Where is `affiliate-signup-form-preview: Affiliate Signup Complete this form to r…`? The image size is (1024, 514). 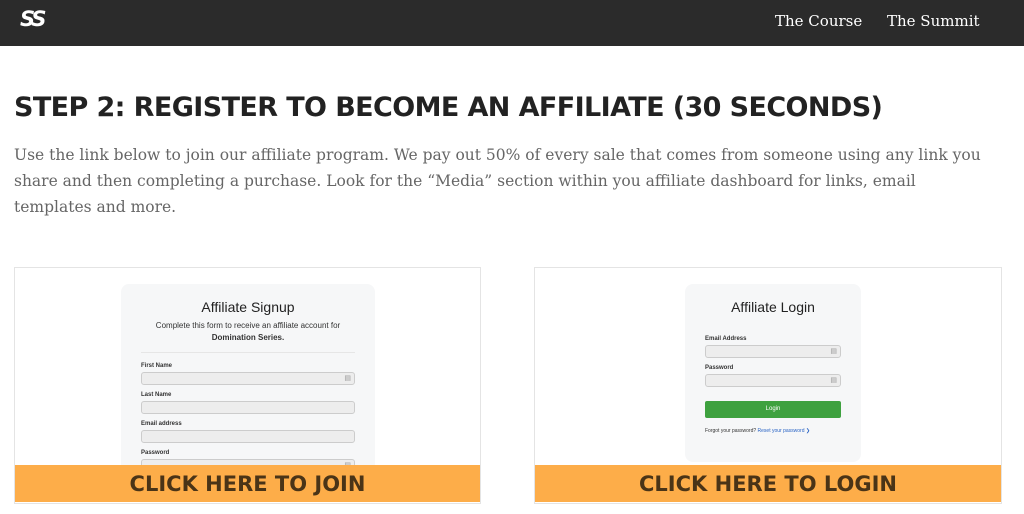 affiliate-signup-form-preview: Affiliate Signup Complete this form to r… is located at coordinates (248, 384).